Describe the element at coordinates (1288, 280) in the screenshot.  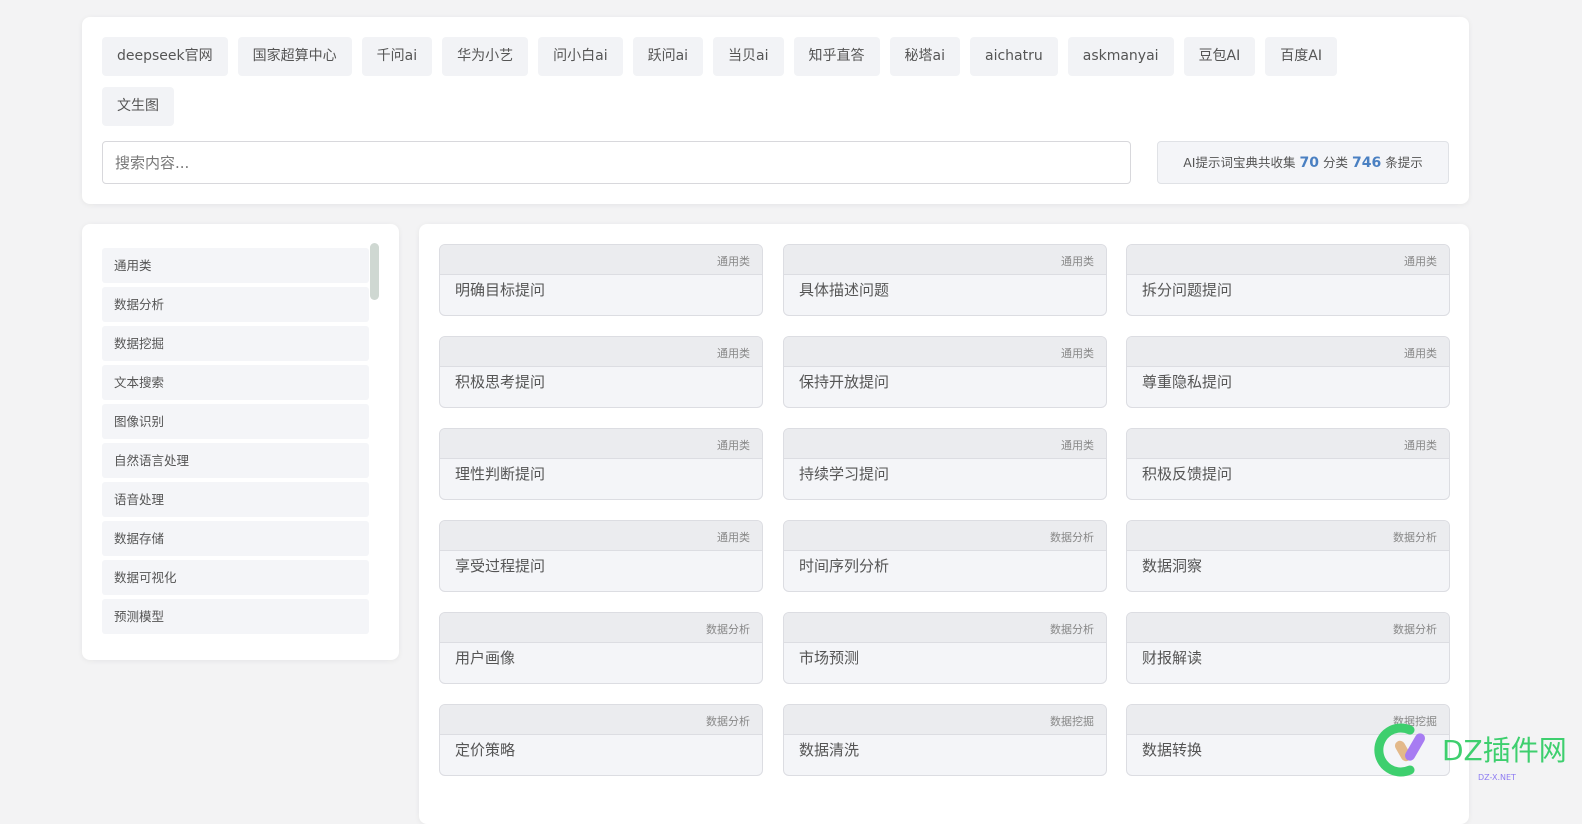
I see `prompt-card: 通用类拆分问题提问` at that location.